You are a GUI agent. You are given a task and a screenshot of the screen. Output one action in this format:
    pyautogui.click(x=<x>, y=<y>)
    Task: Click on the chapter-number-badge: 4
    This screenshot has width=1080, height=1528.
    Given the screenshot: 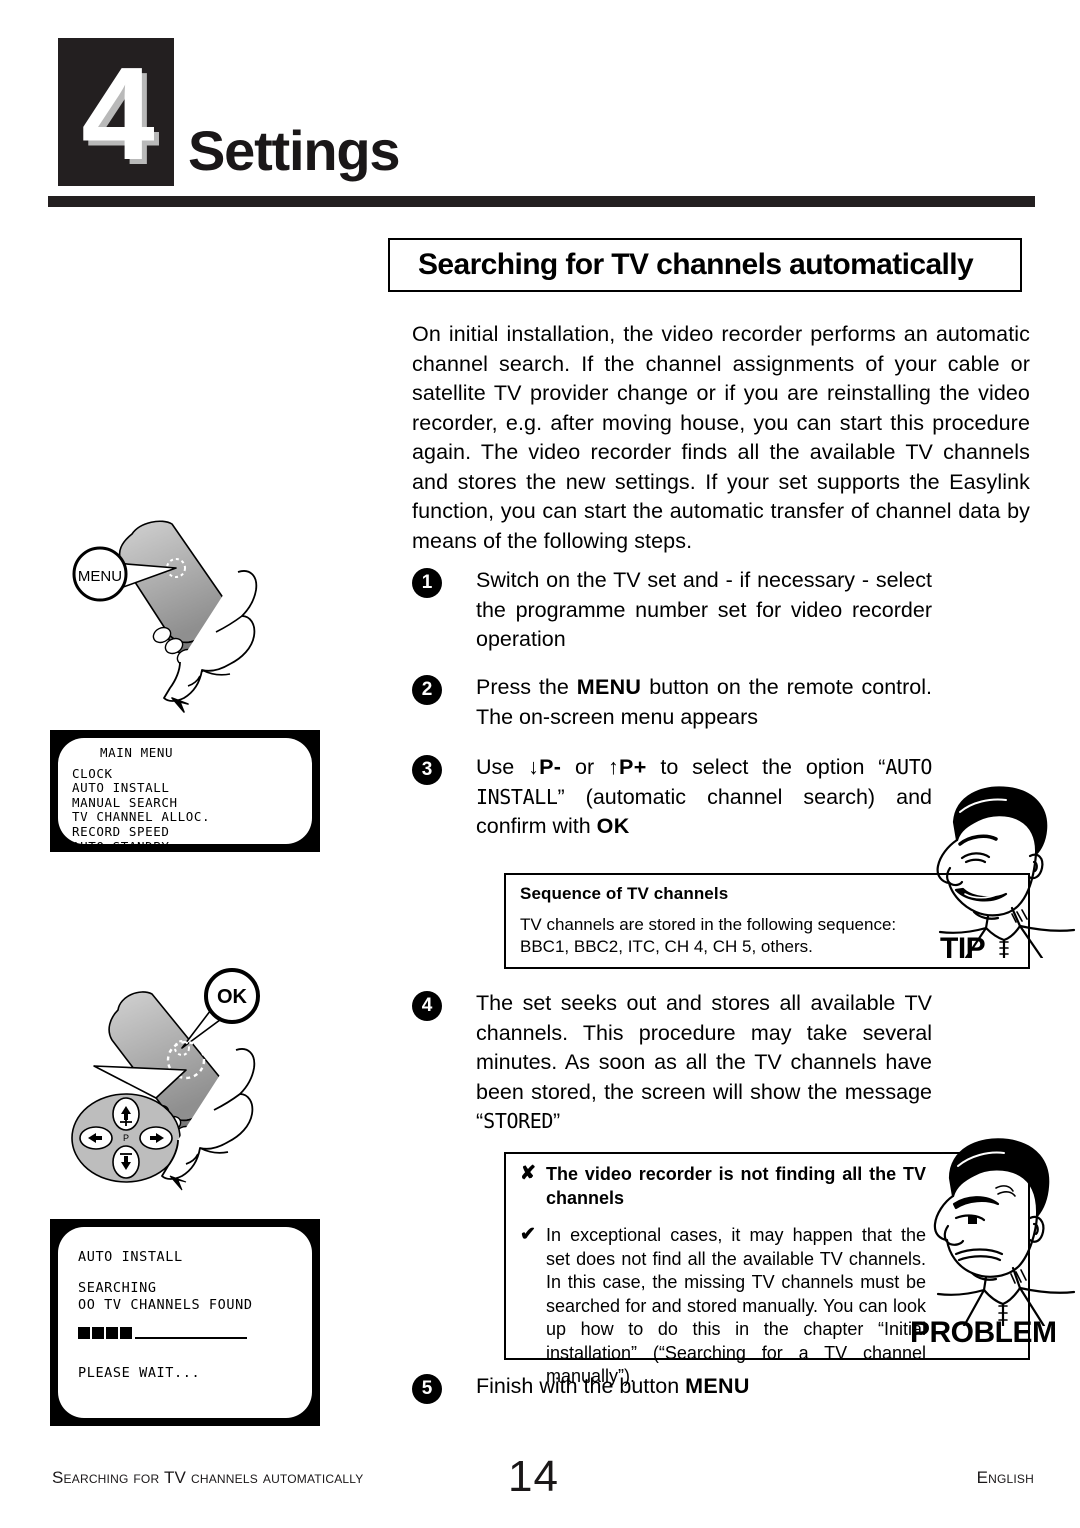 What is the action you would take?
    pyautogui.click(x=116, y=112)
    